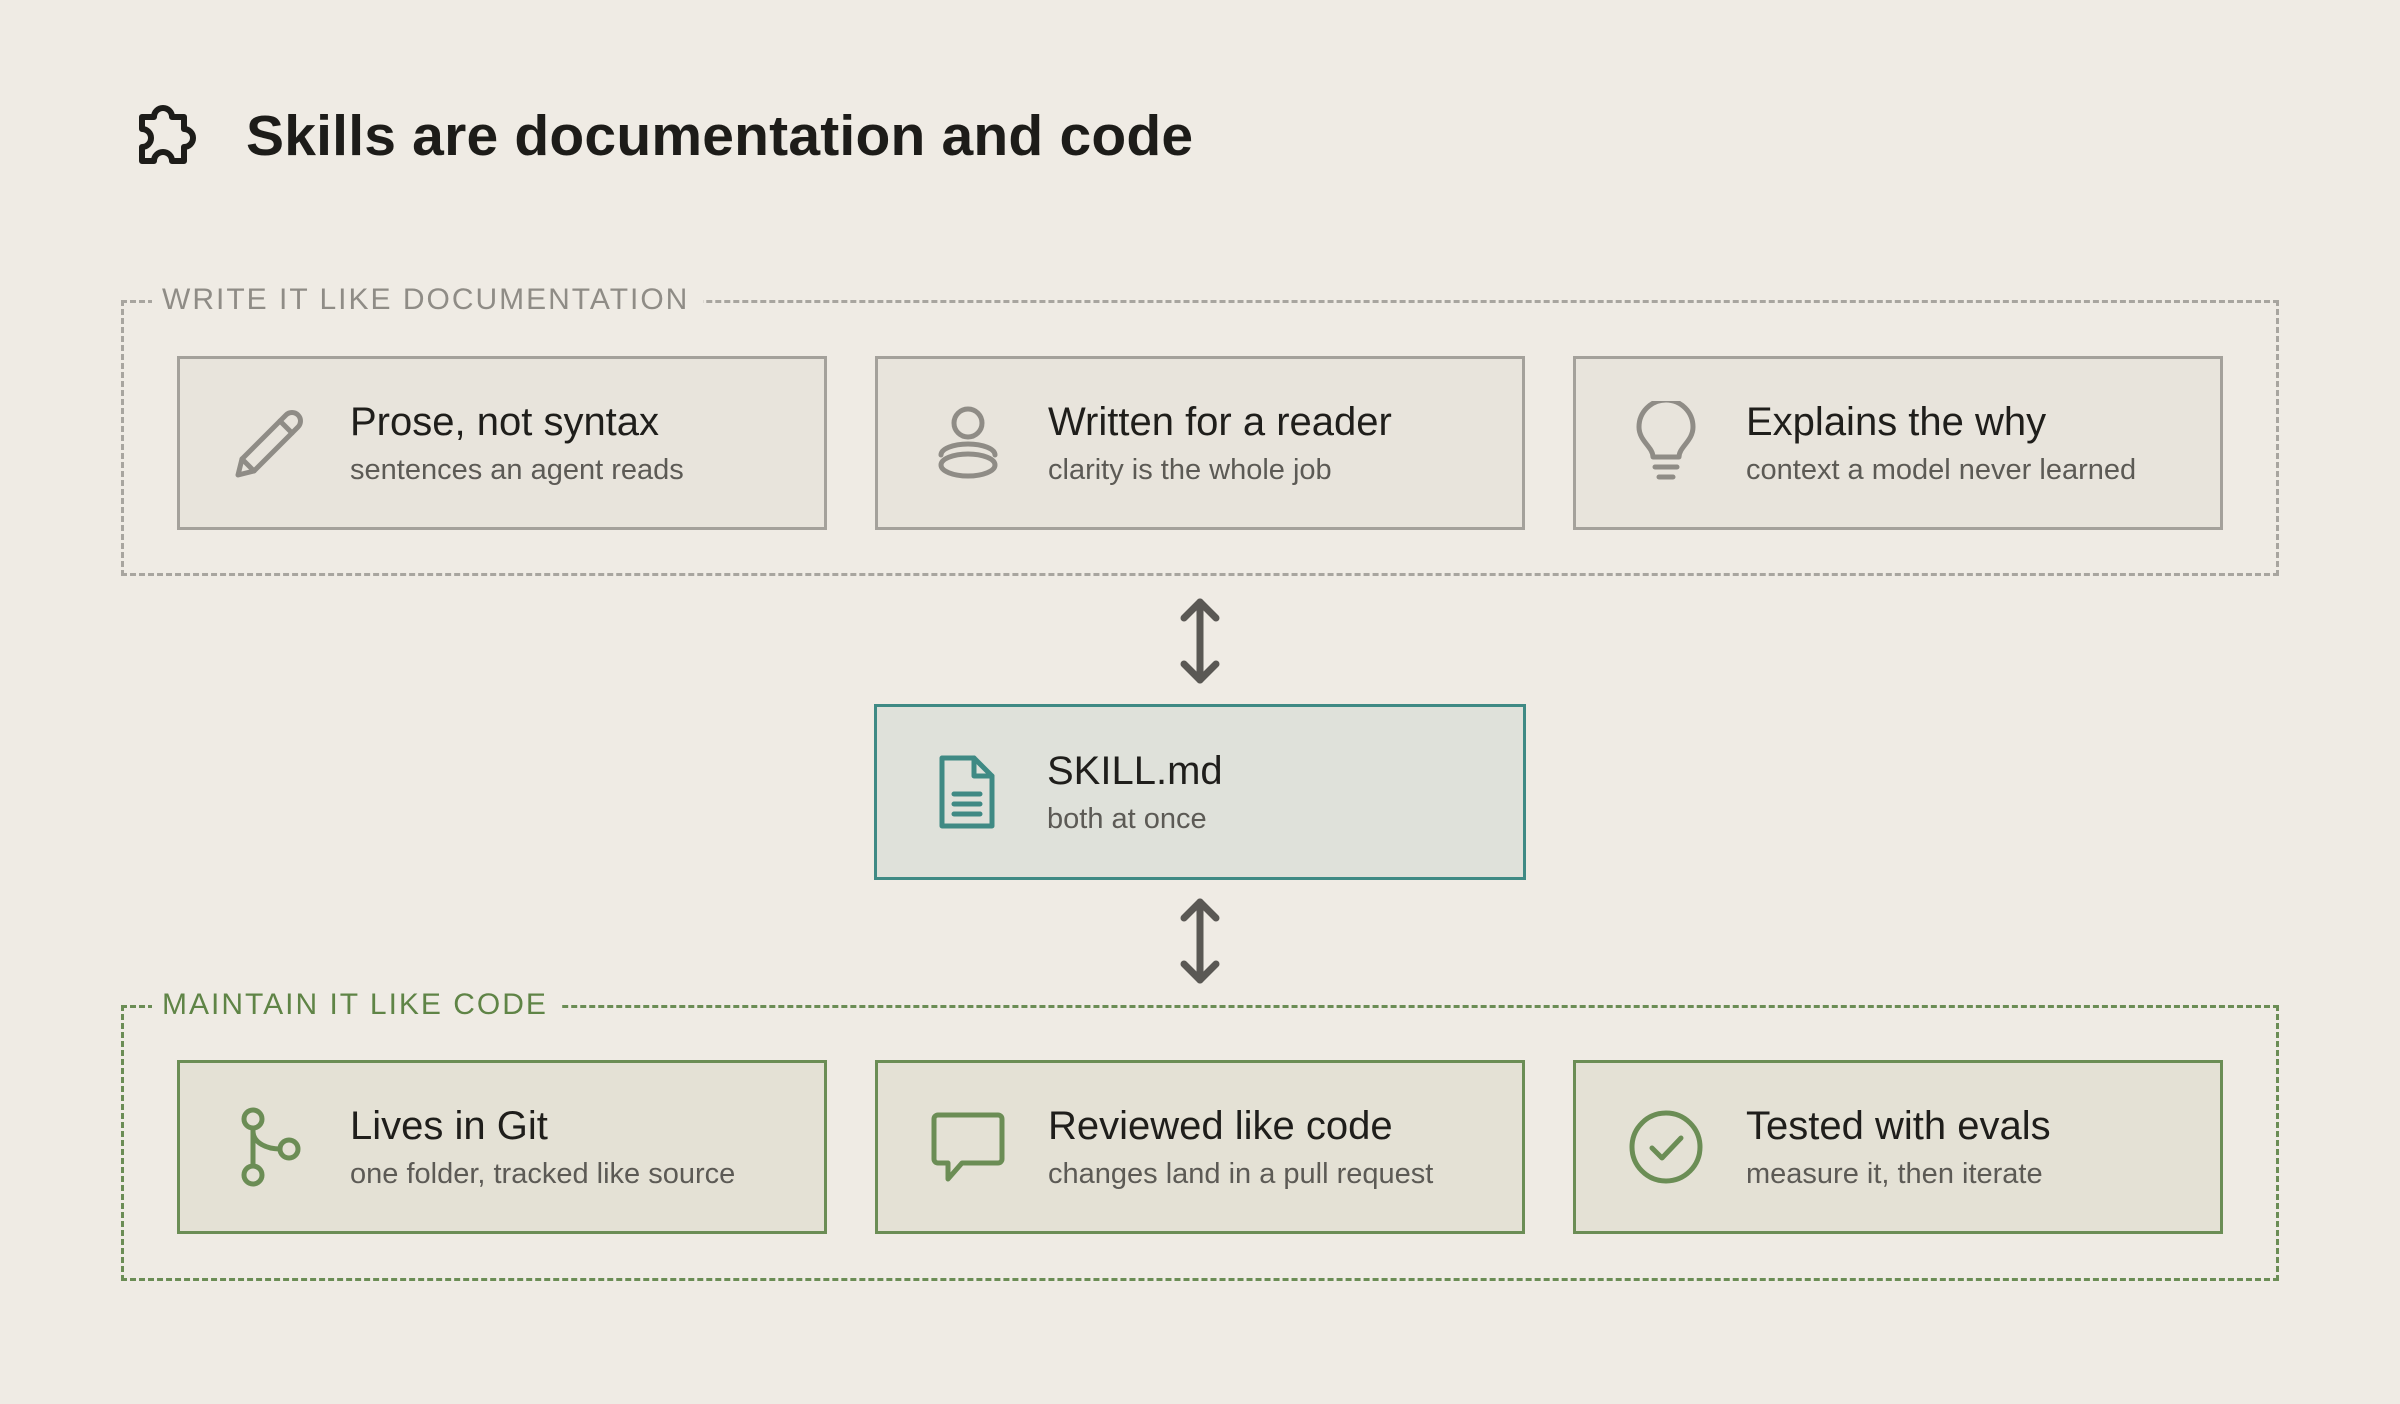  What do you see at coordinates (1894, 1174) in the screenshot?
I see `card-subtitle: measure it, then iterate` at bounding box center [1894, 1174].